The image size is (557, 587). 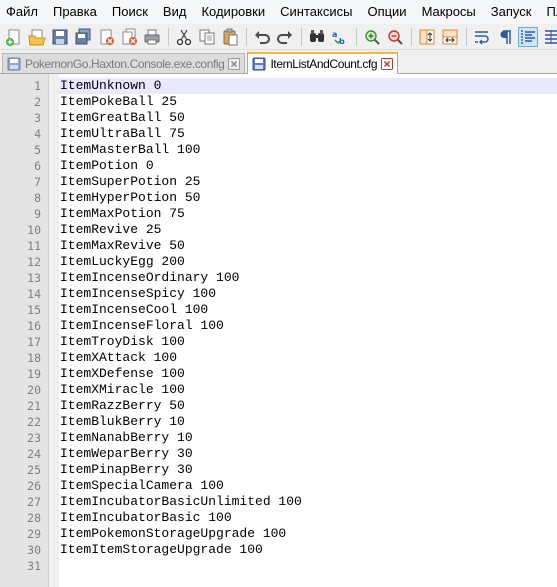 I want to click on line-number: 22, so click(x=34, y=422).